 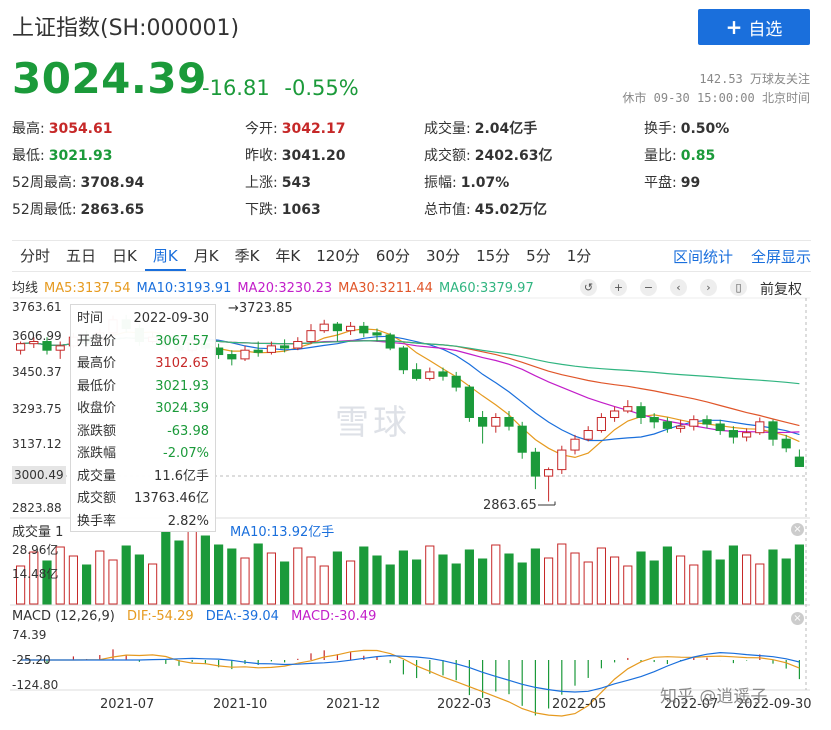 I want to click on tooltip-value: 3067.57, so click(x=182, y=341).